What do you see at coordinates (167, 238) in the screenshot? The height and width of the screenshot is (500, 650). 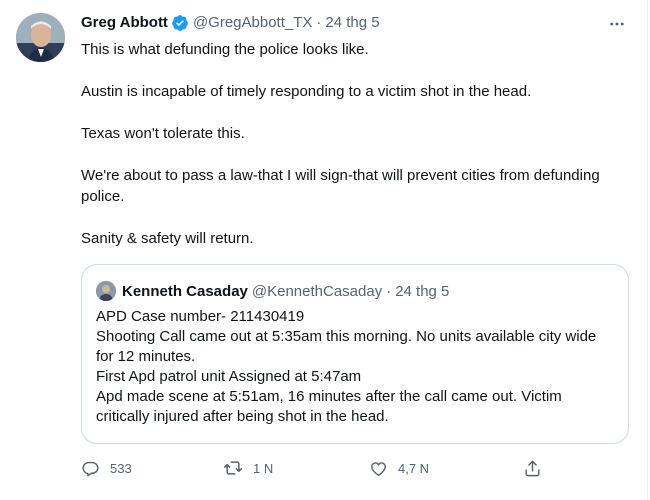 I see `tweet-line: Sanity & safety will return.` at bounding box center [167, 238].